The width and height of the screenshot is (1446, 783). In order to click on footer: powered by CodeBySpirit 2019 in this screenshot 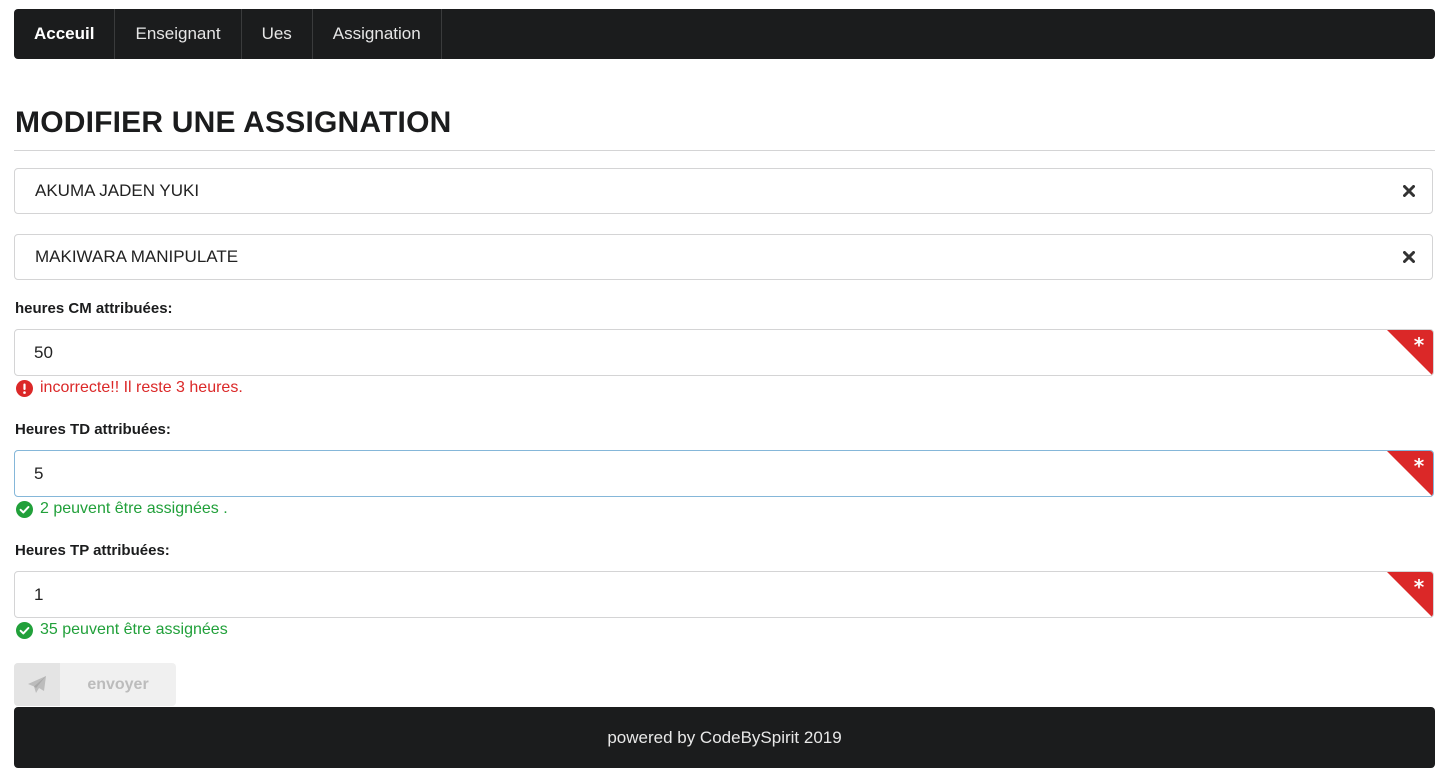, I will do `click(724, 737)`.